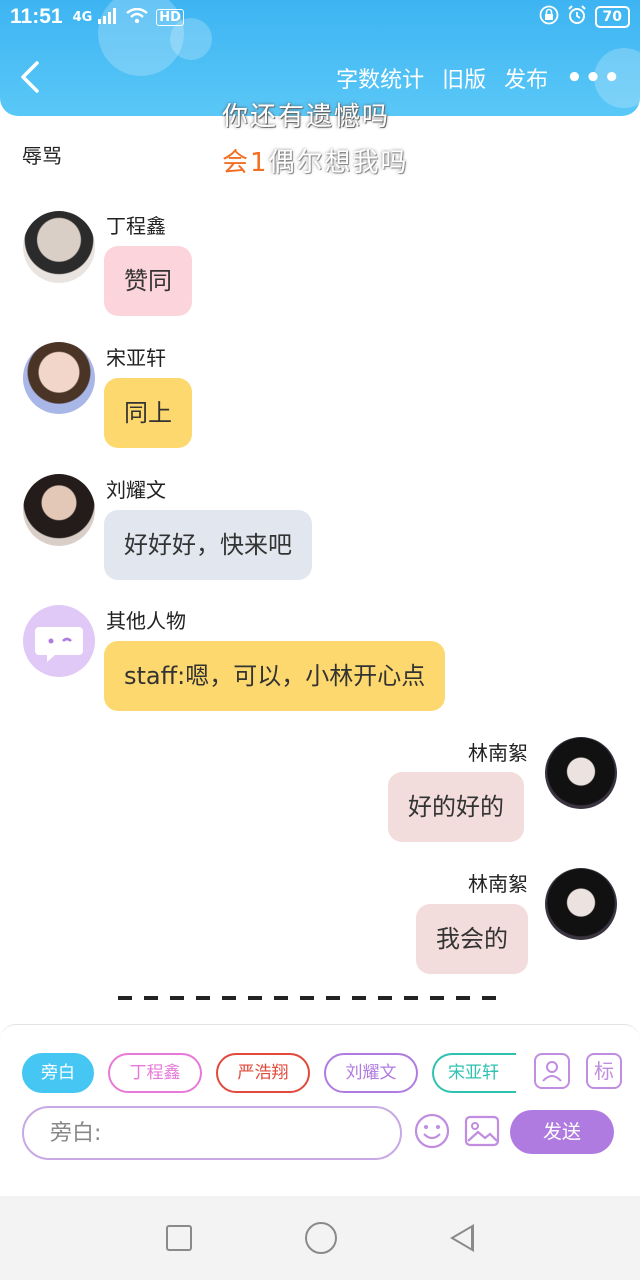 The height and width of the screenshot is (1280, 640). What do you see at coordinates (30, 77) in the screenshot?
I see `chevron-left-icon` at bounding box center [30, 77].